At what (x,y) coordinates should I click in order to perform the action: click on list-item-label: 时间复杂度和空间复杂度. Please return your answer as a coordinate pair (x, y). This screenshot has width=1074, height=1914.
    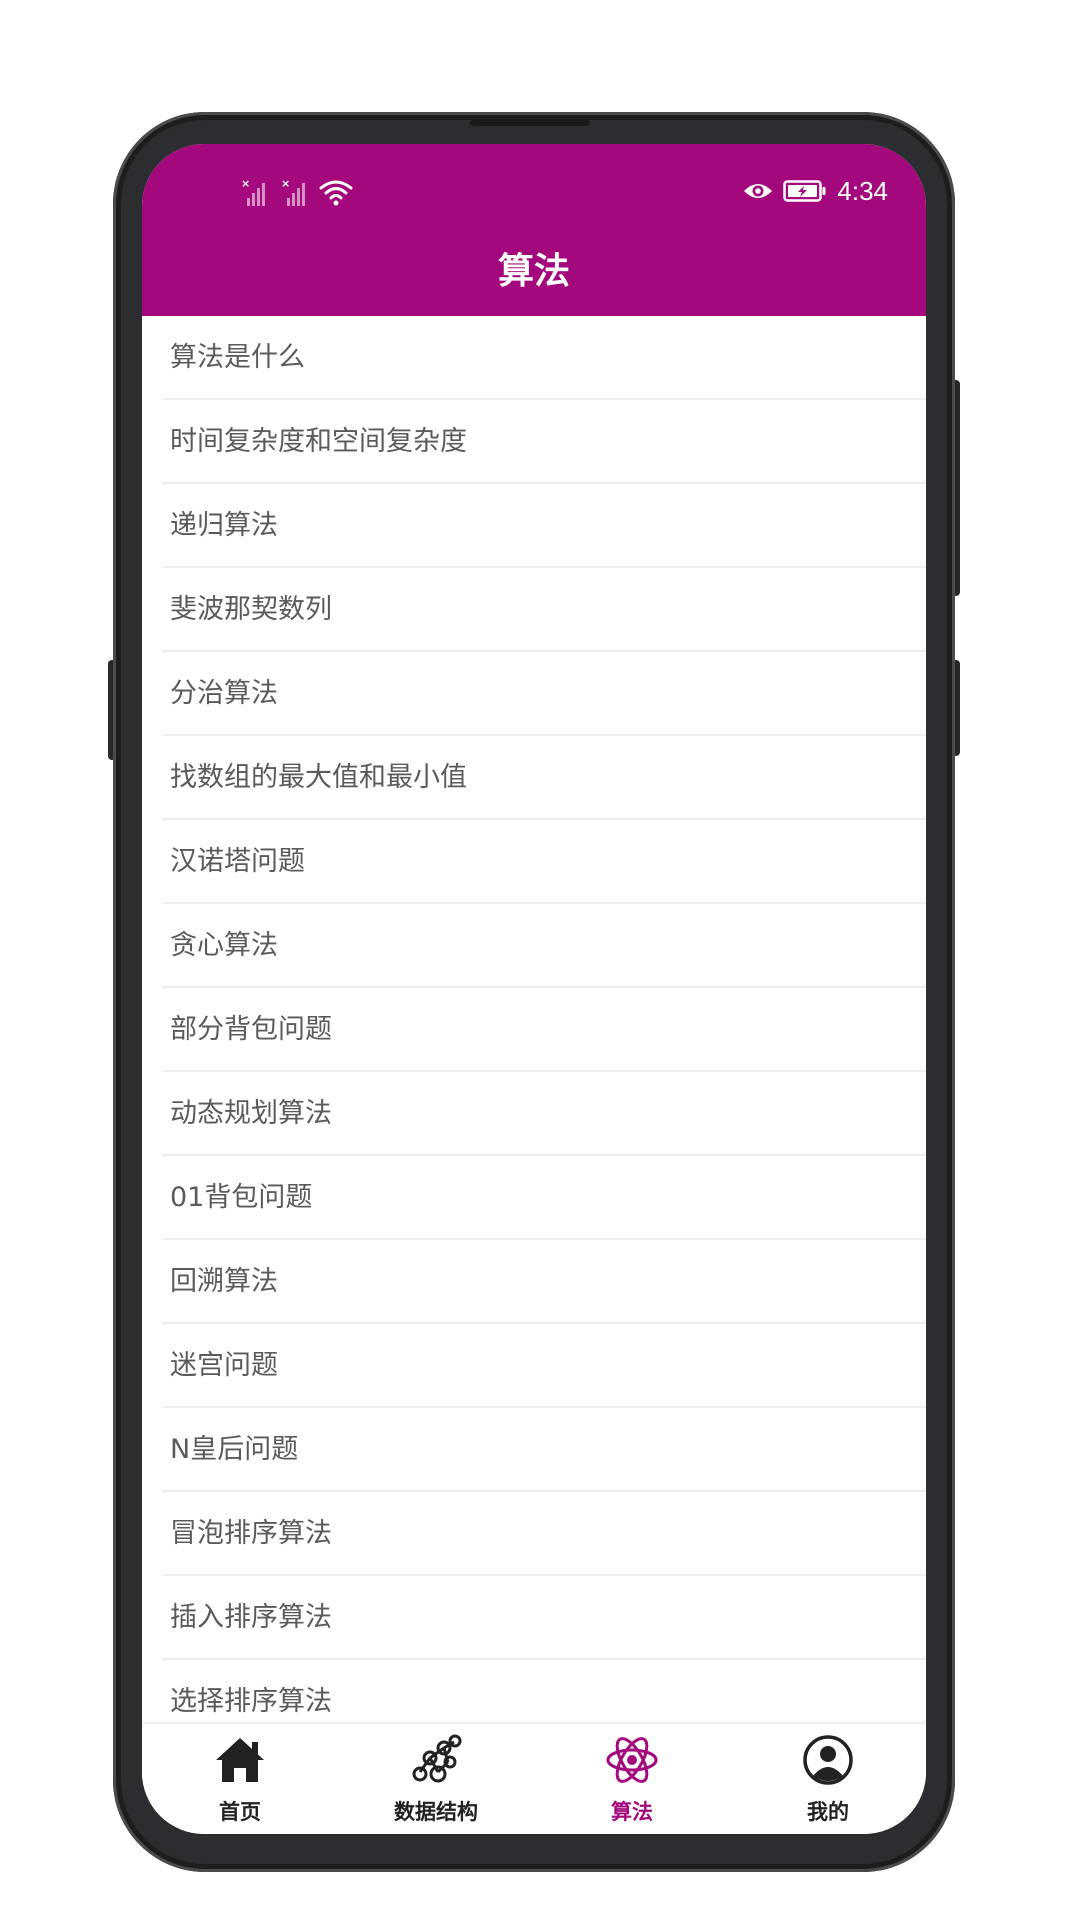
    Looking at the image, I should click on (318, 441).